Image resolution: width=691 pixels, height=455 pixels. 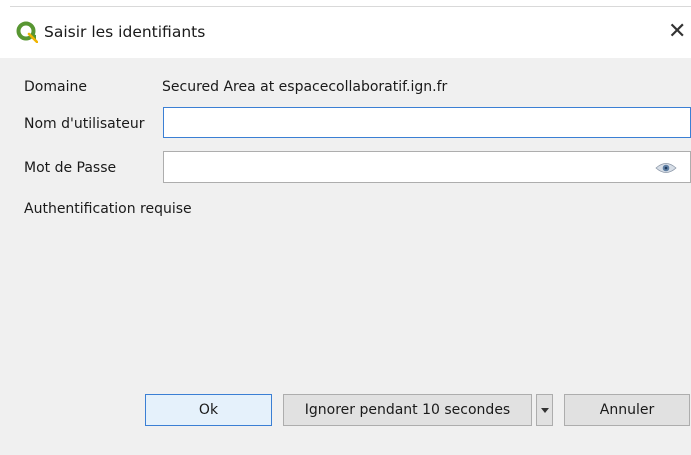 What do you see at coordinates (350, 6) in the screenshot?
I see `title-bar-top-border` at bounding box center [350, 6].